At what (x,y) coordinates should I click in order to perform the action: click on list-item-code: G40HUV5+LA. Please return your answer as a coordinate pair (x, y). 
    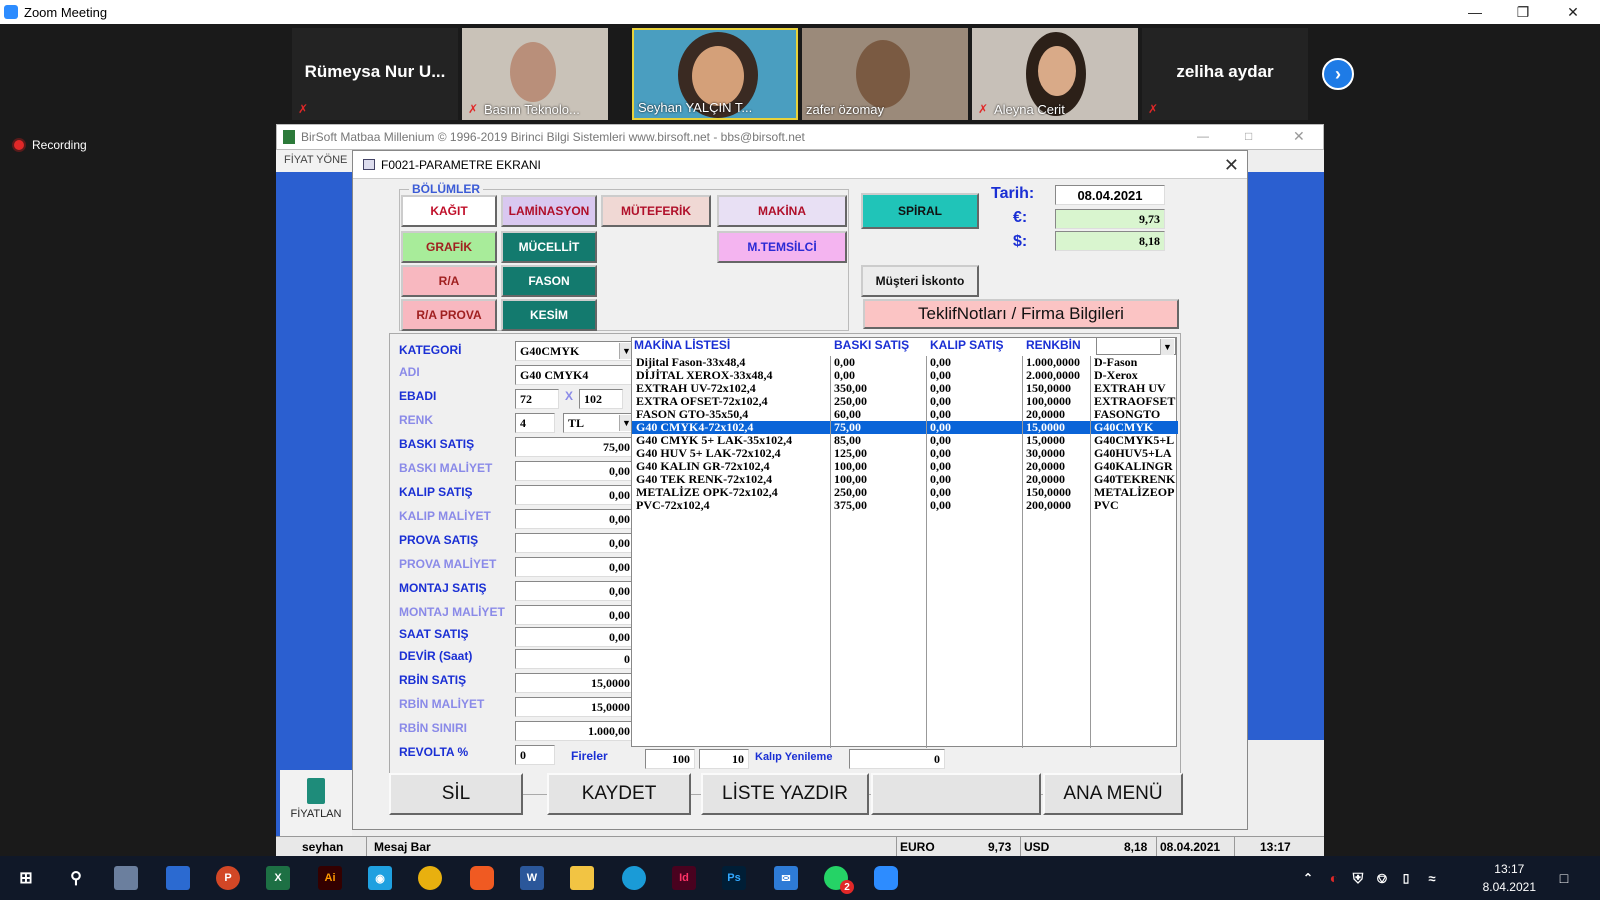
    Looking at the image, I should click on (1135, 453).